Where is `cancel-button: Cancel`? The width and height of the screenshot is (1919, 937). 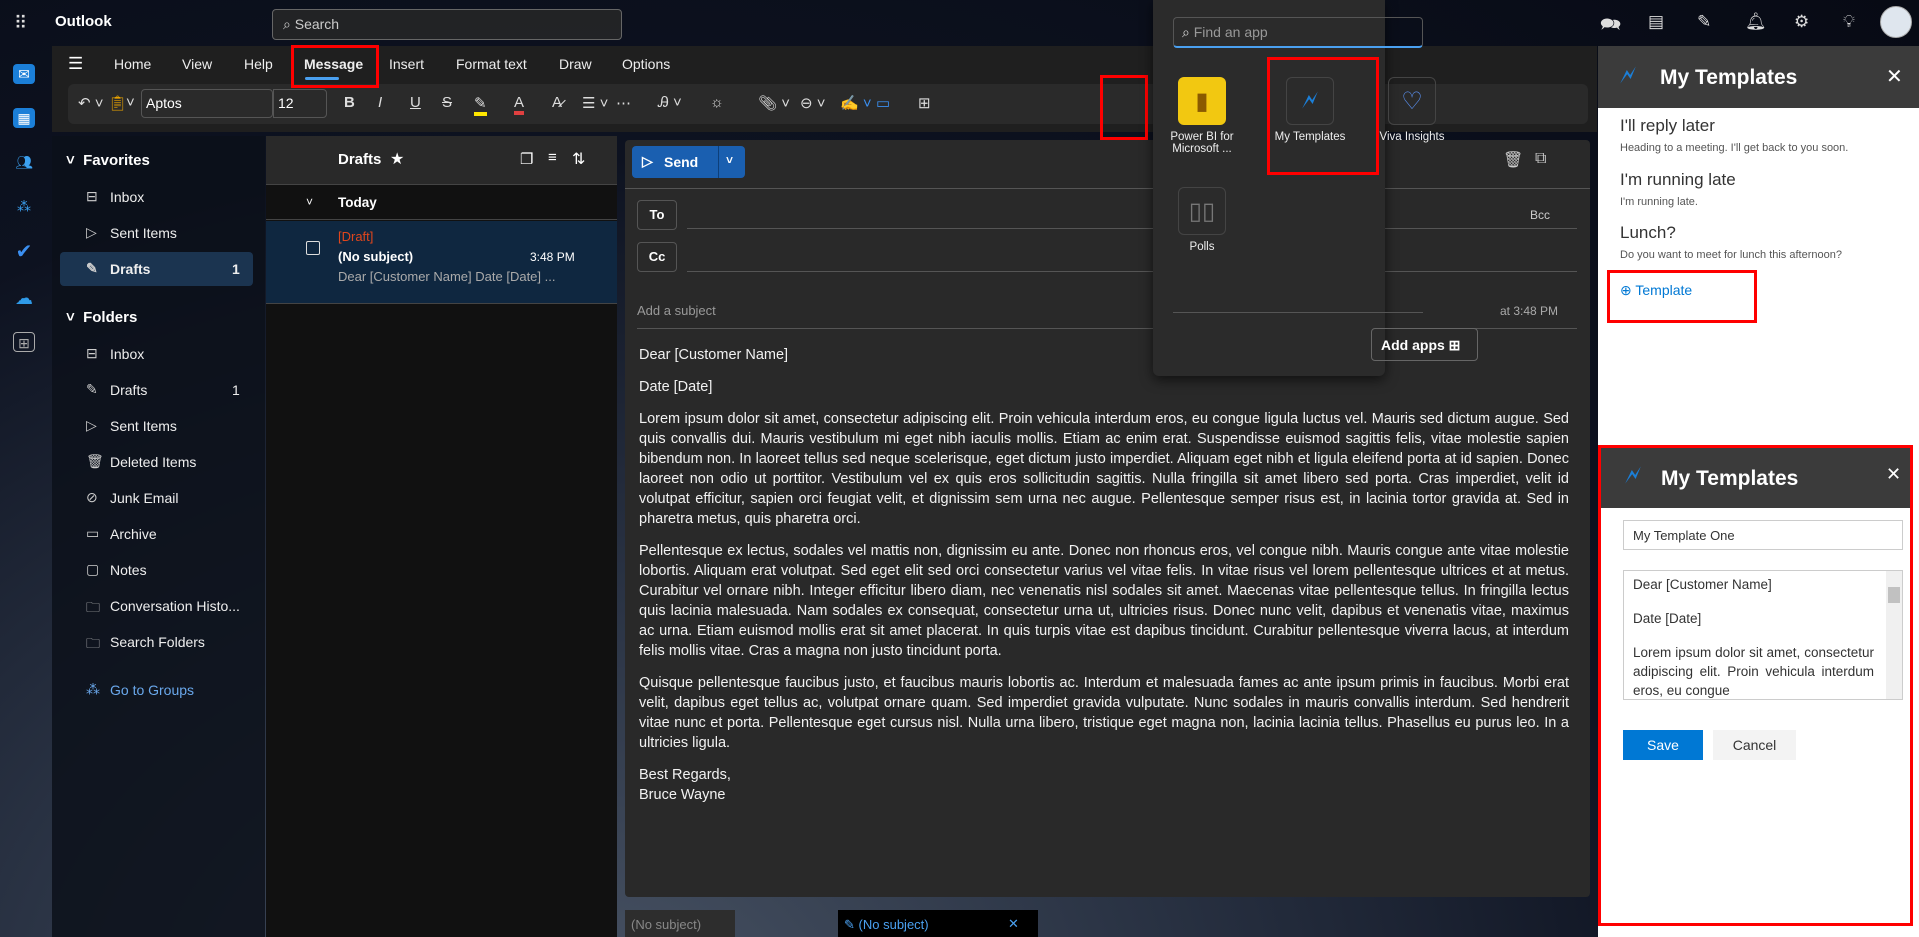
cancel-button: Cancel is located at coordinates (1754, 745).